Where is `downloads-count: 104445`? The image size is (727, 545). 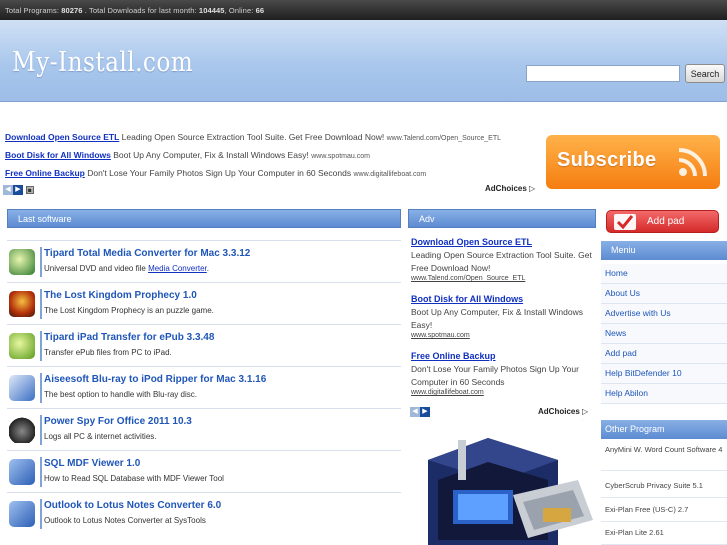 downloads-count: 104445 is located at coordinates (211, 10).